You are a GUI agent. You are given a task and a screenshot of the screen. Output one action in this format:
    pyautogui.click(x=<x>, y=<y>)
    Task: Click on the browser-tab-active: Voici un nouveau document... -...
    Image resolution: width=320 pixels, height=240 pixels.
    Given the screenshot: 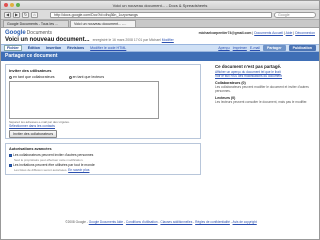 What is the action you would take?
    pyautogui.click(x=103, y=23)
    